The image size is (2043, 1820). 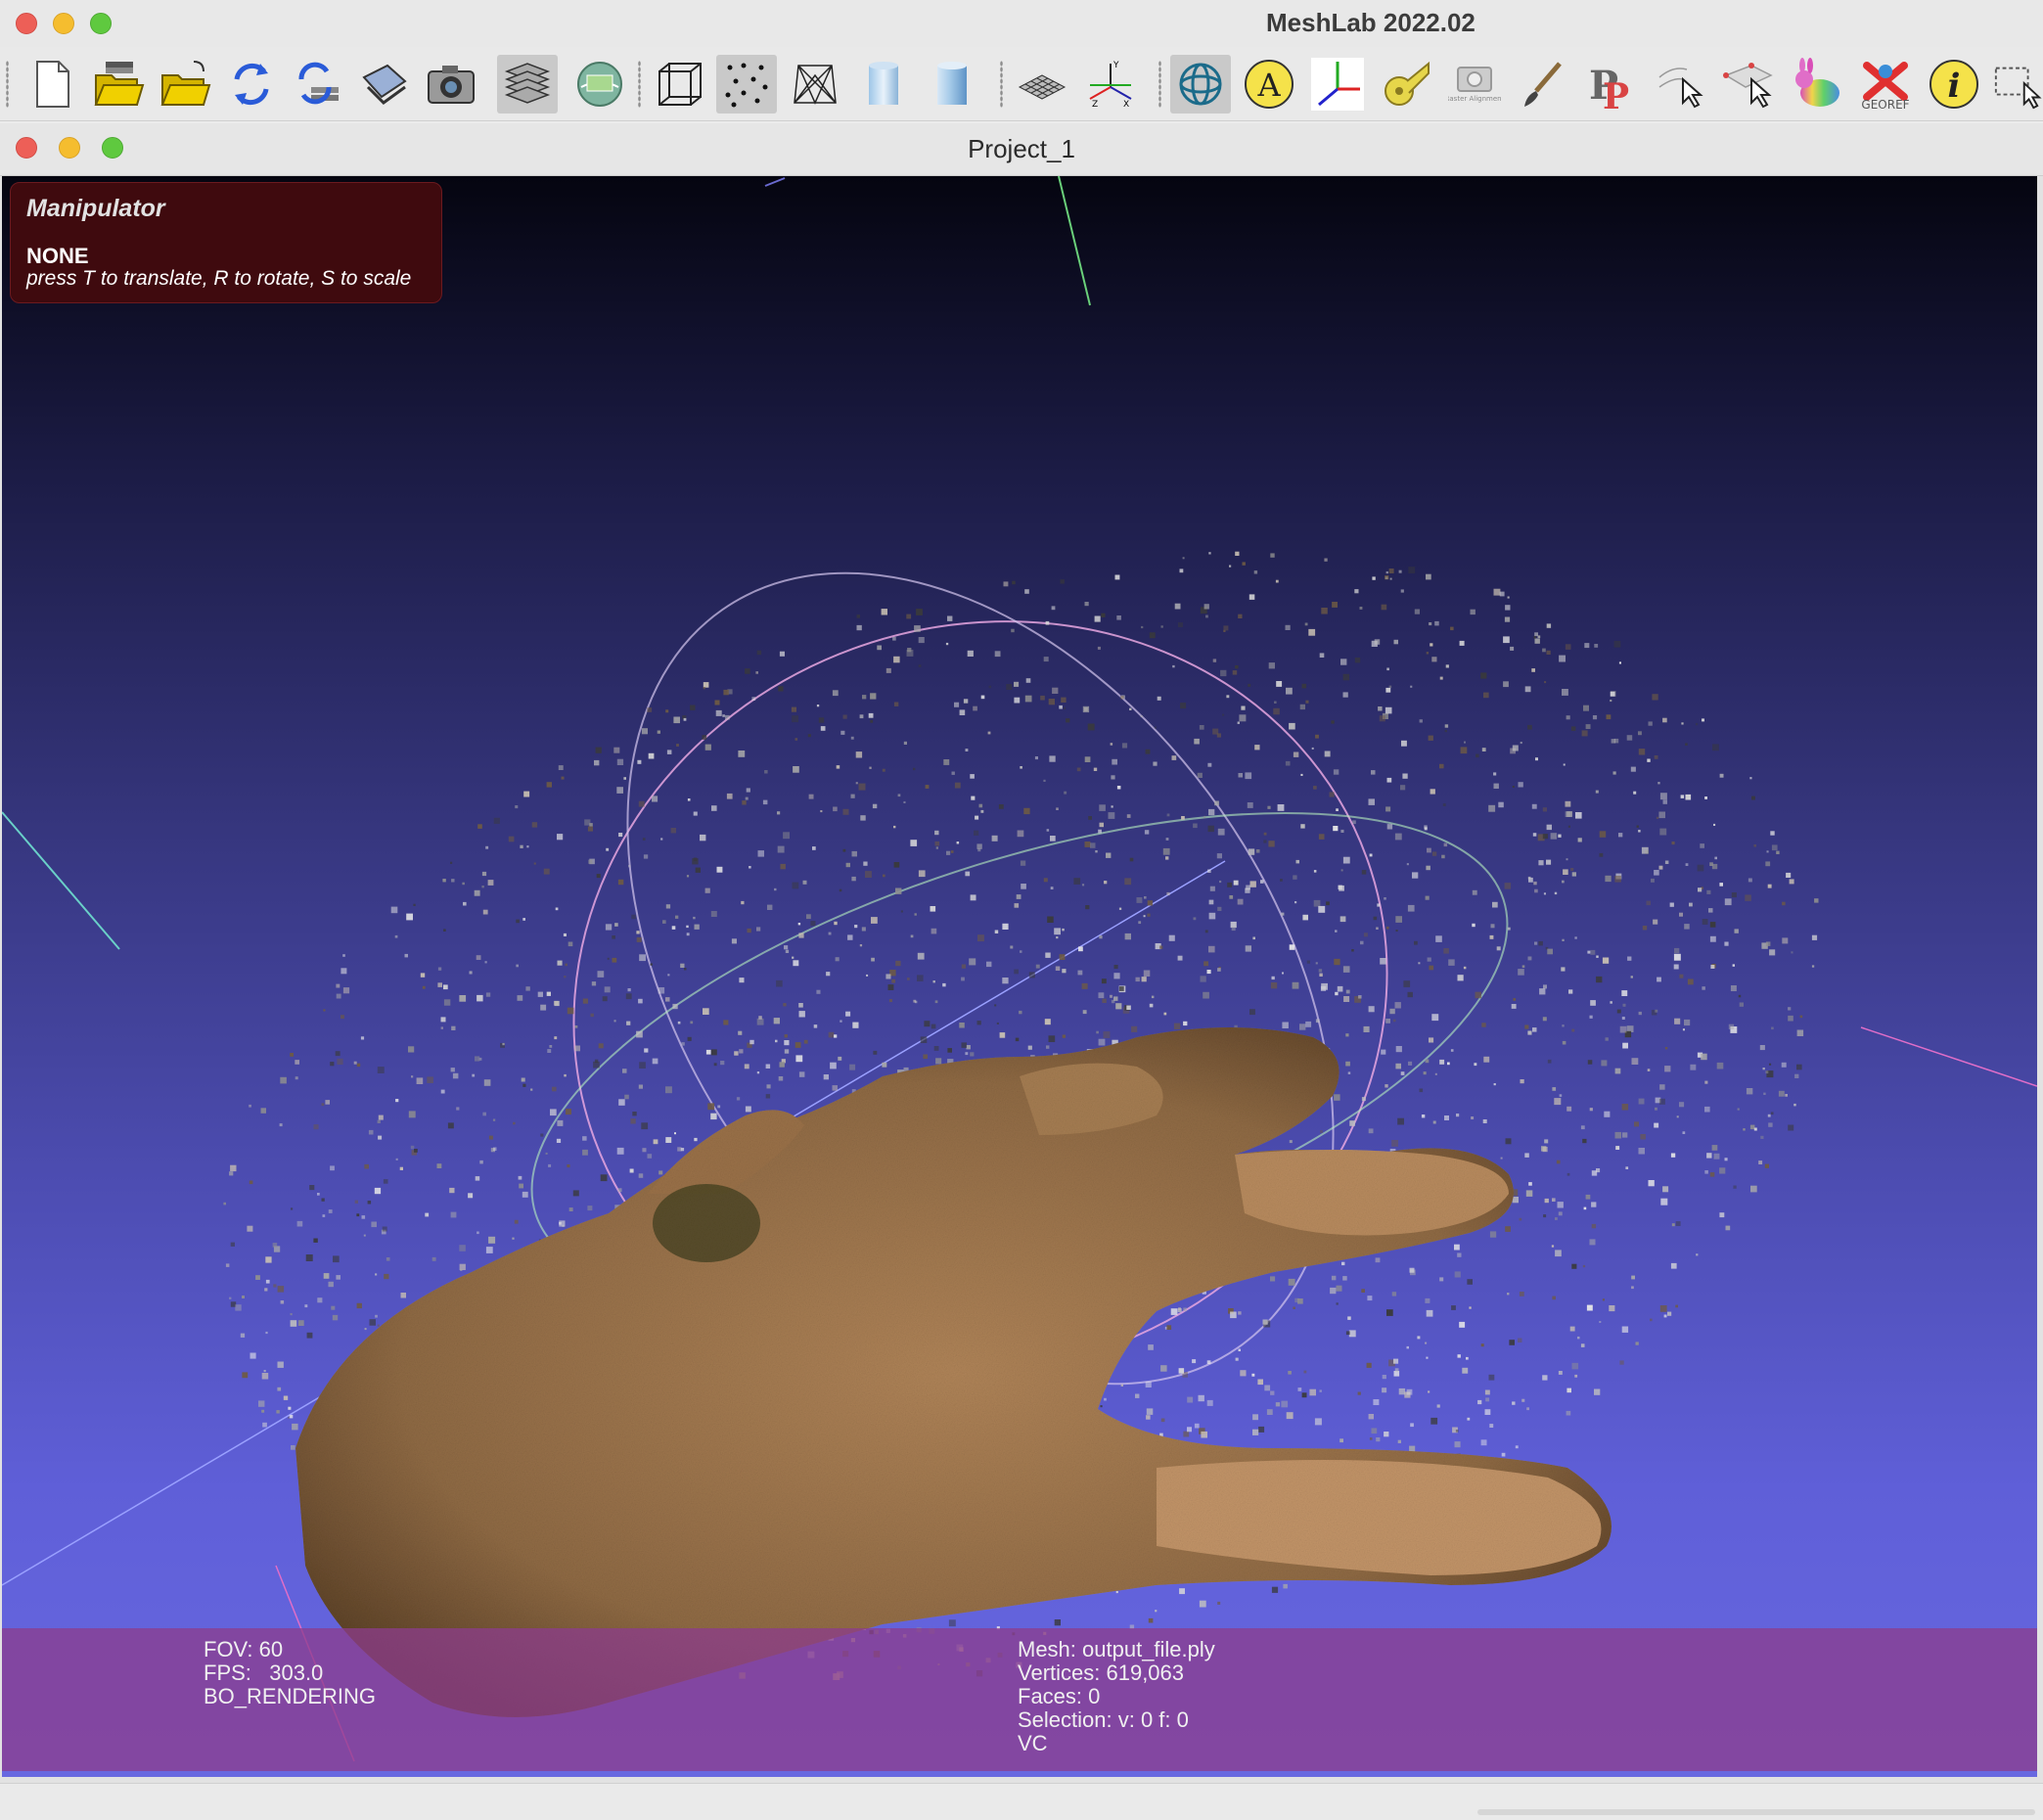 I want to click on manipulator-icon, so click(x=1337, y=84).